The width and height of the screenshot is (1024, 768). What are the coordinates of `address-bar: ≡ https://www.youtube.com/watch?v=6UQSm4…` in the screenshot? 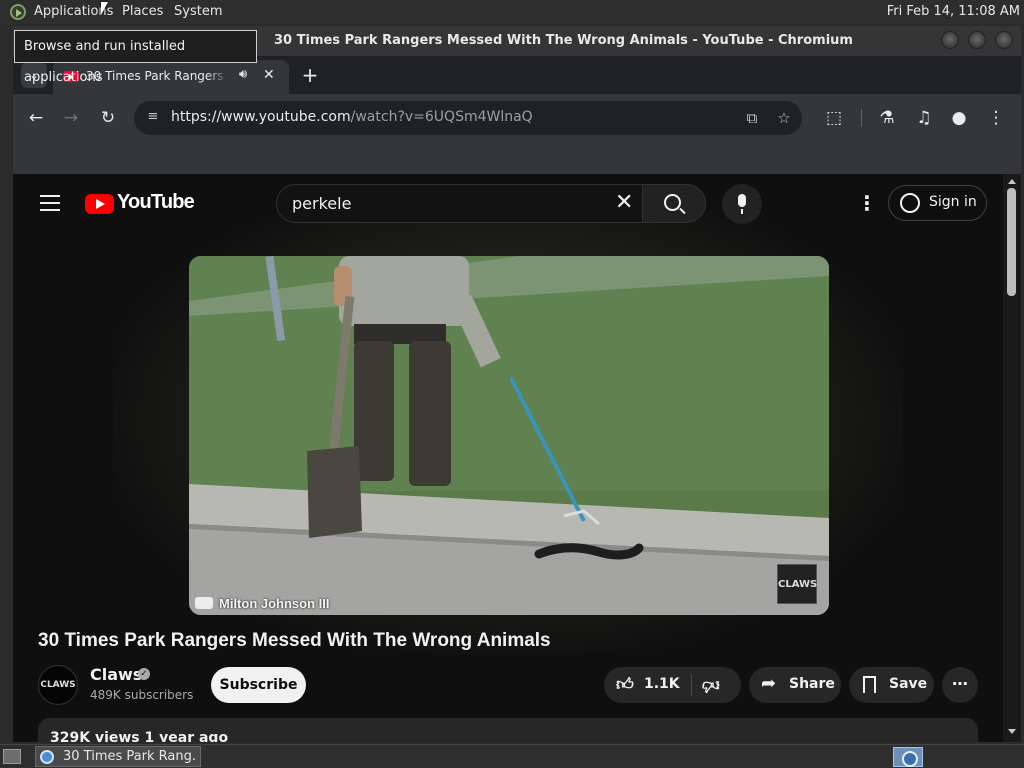 It's located at (468, 118).